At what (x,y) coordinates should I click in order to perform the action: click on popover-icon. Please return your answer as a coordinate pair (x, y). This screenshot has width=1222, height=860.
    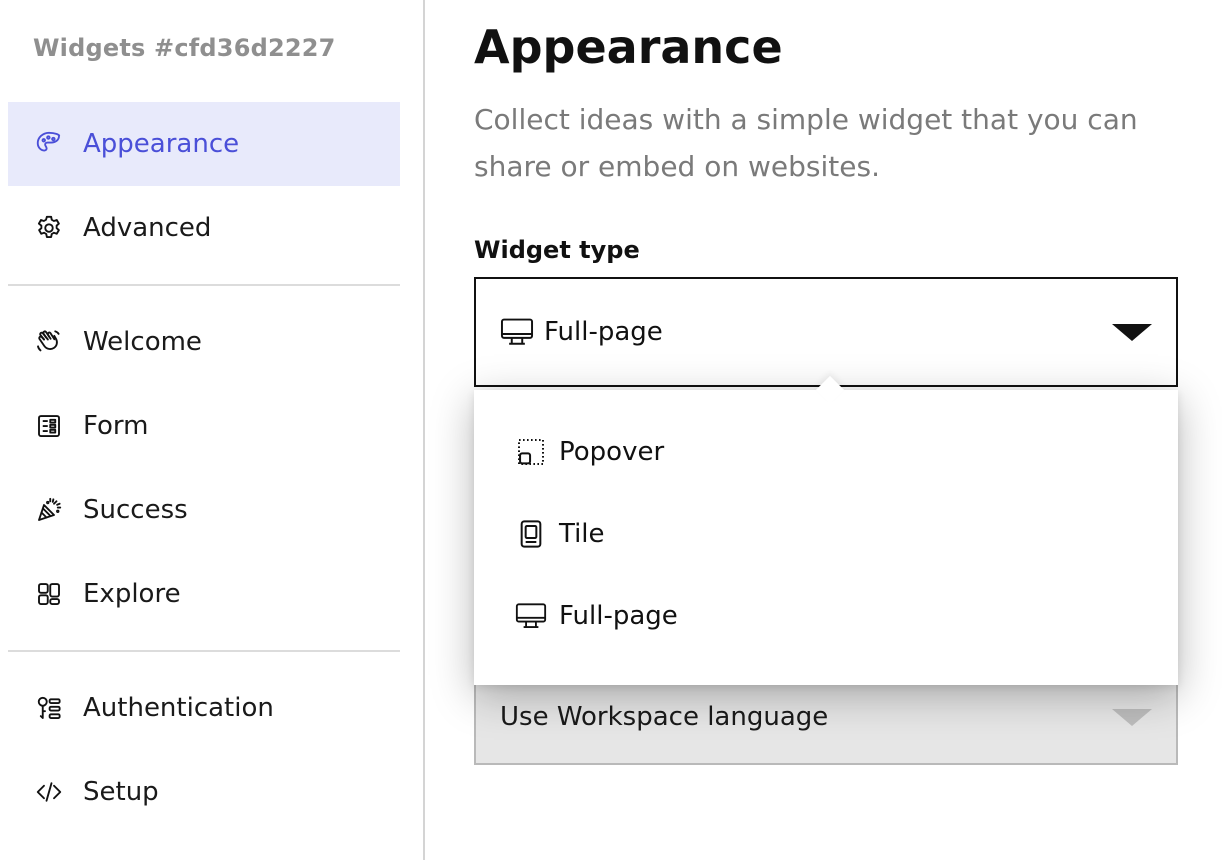
    Looking at the image, I should click on (531, 452).